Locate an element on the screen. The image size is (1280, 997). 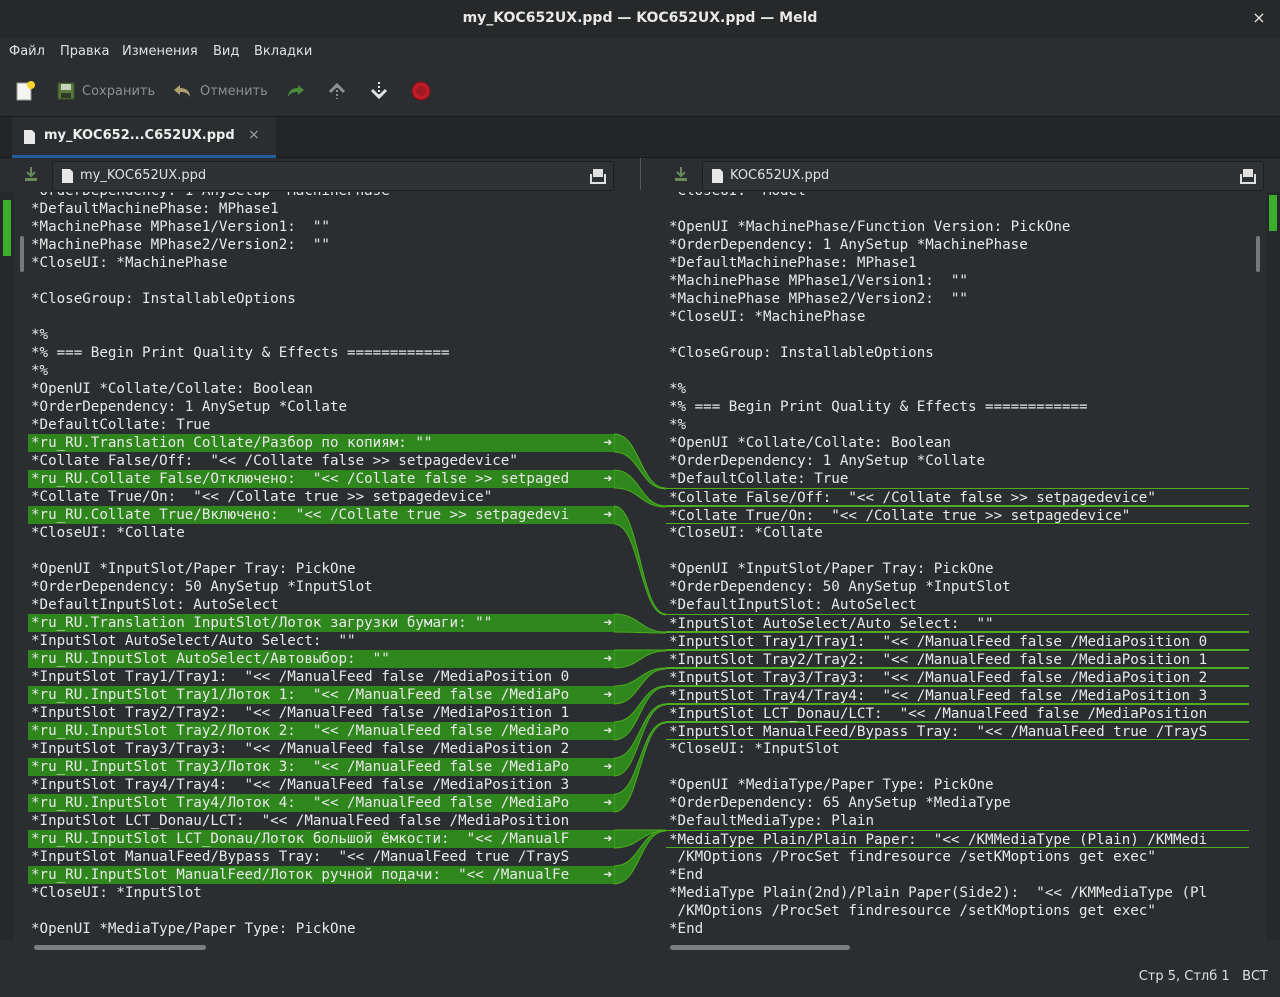
code-line: *CloseUI: *Model is located at coordinates (957, 196).